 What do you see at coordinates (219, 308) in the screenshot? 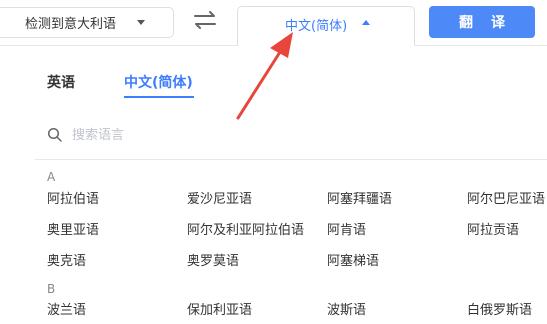
I see `language-option: 保加利亚语` at bounding box center [219, 308].